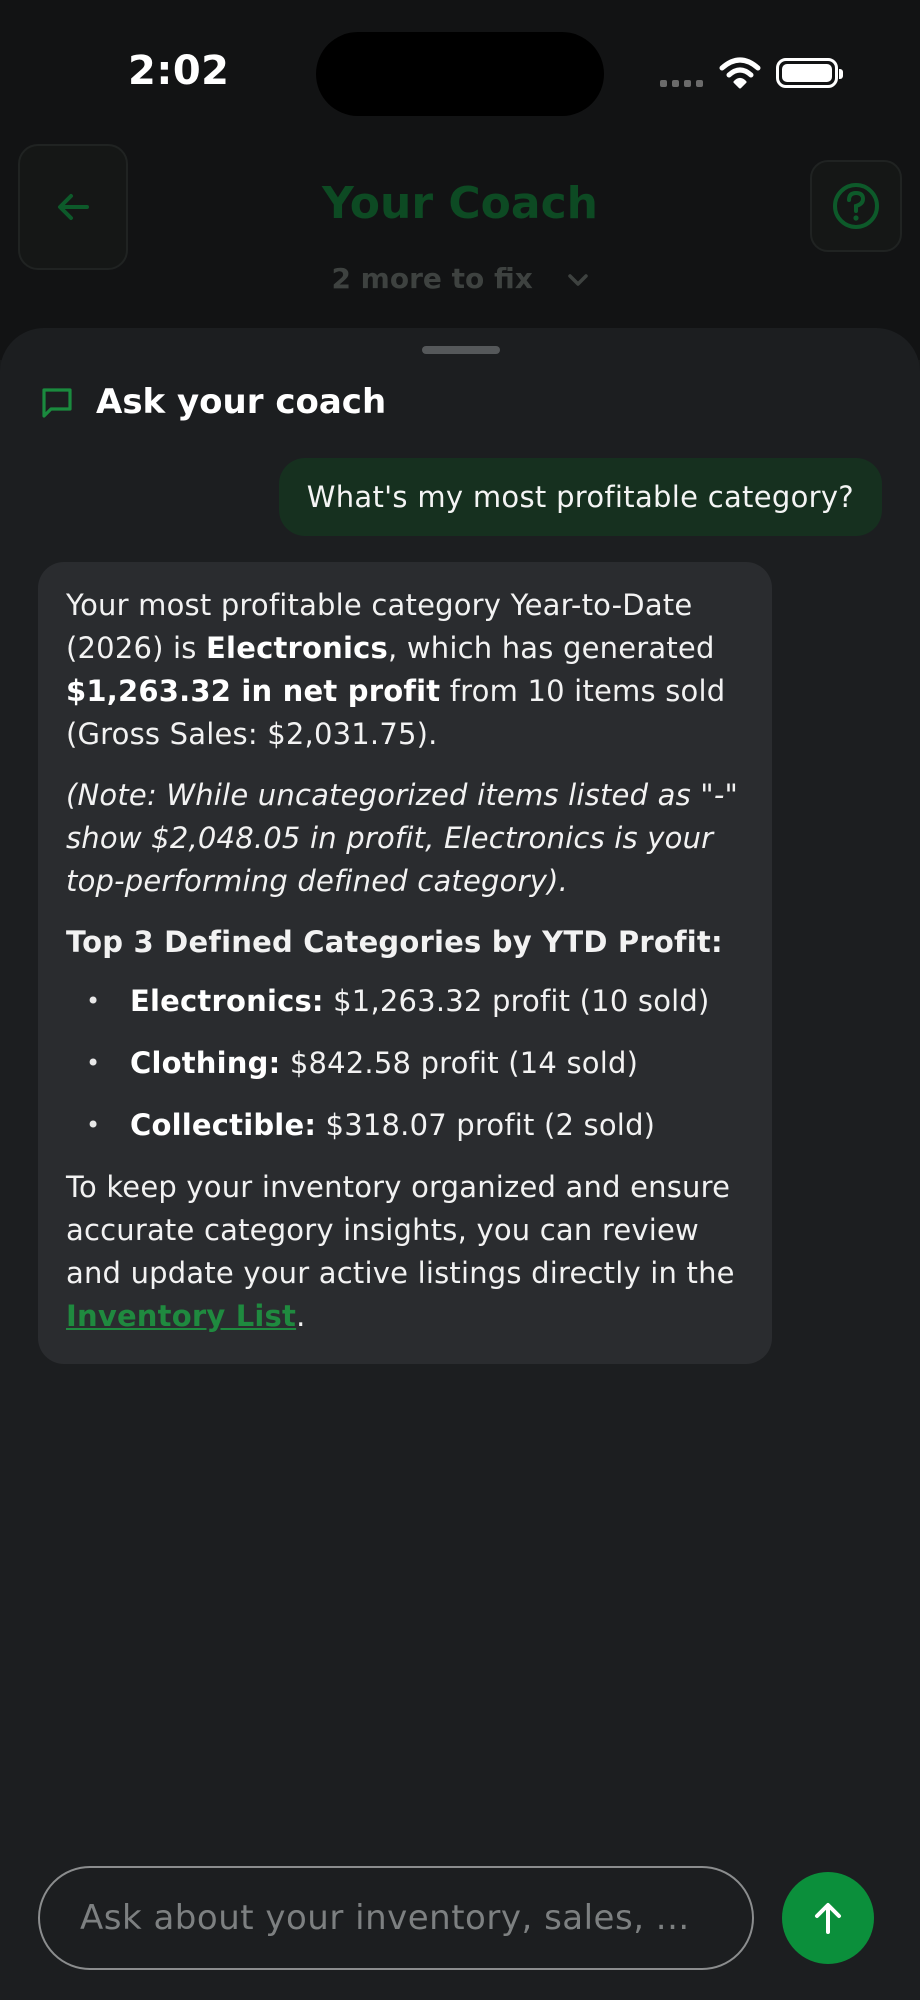  I want to click on list-item: Collectible: $318.07 profit (2 sold), so click(405, 1125).